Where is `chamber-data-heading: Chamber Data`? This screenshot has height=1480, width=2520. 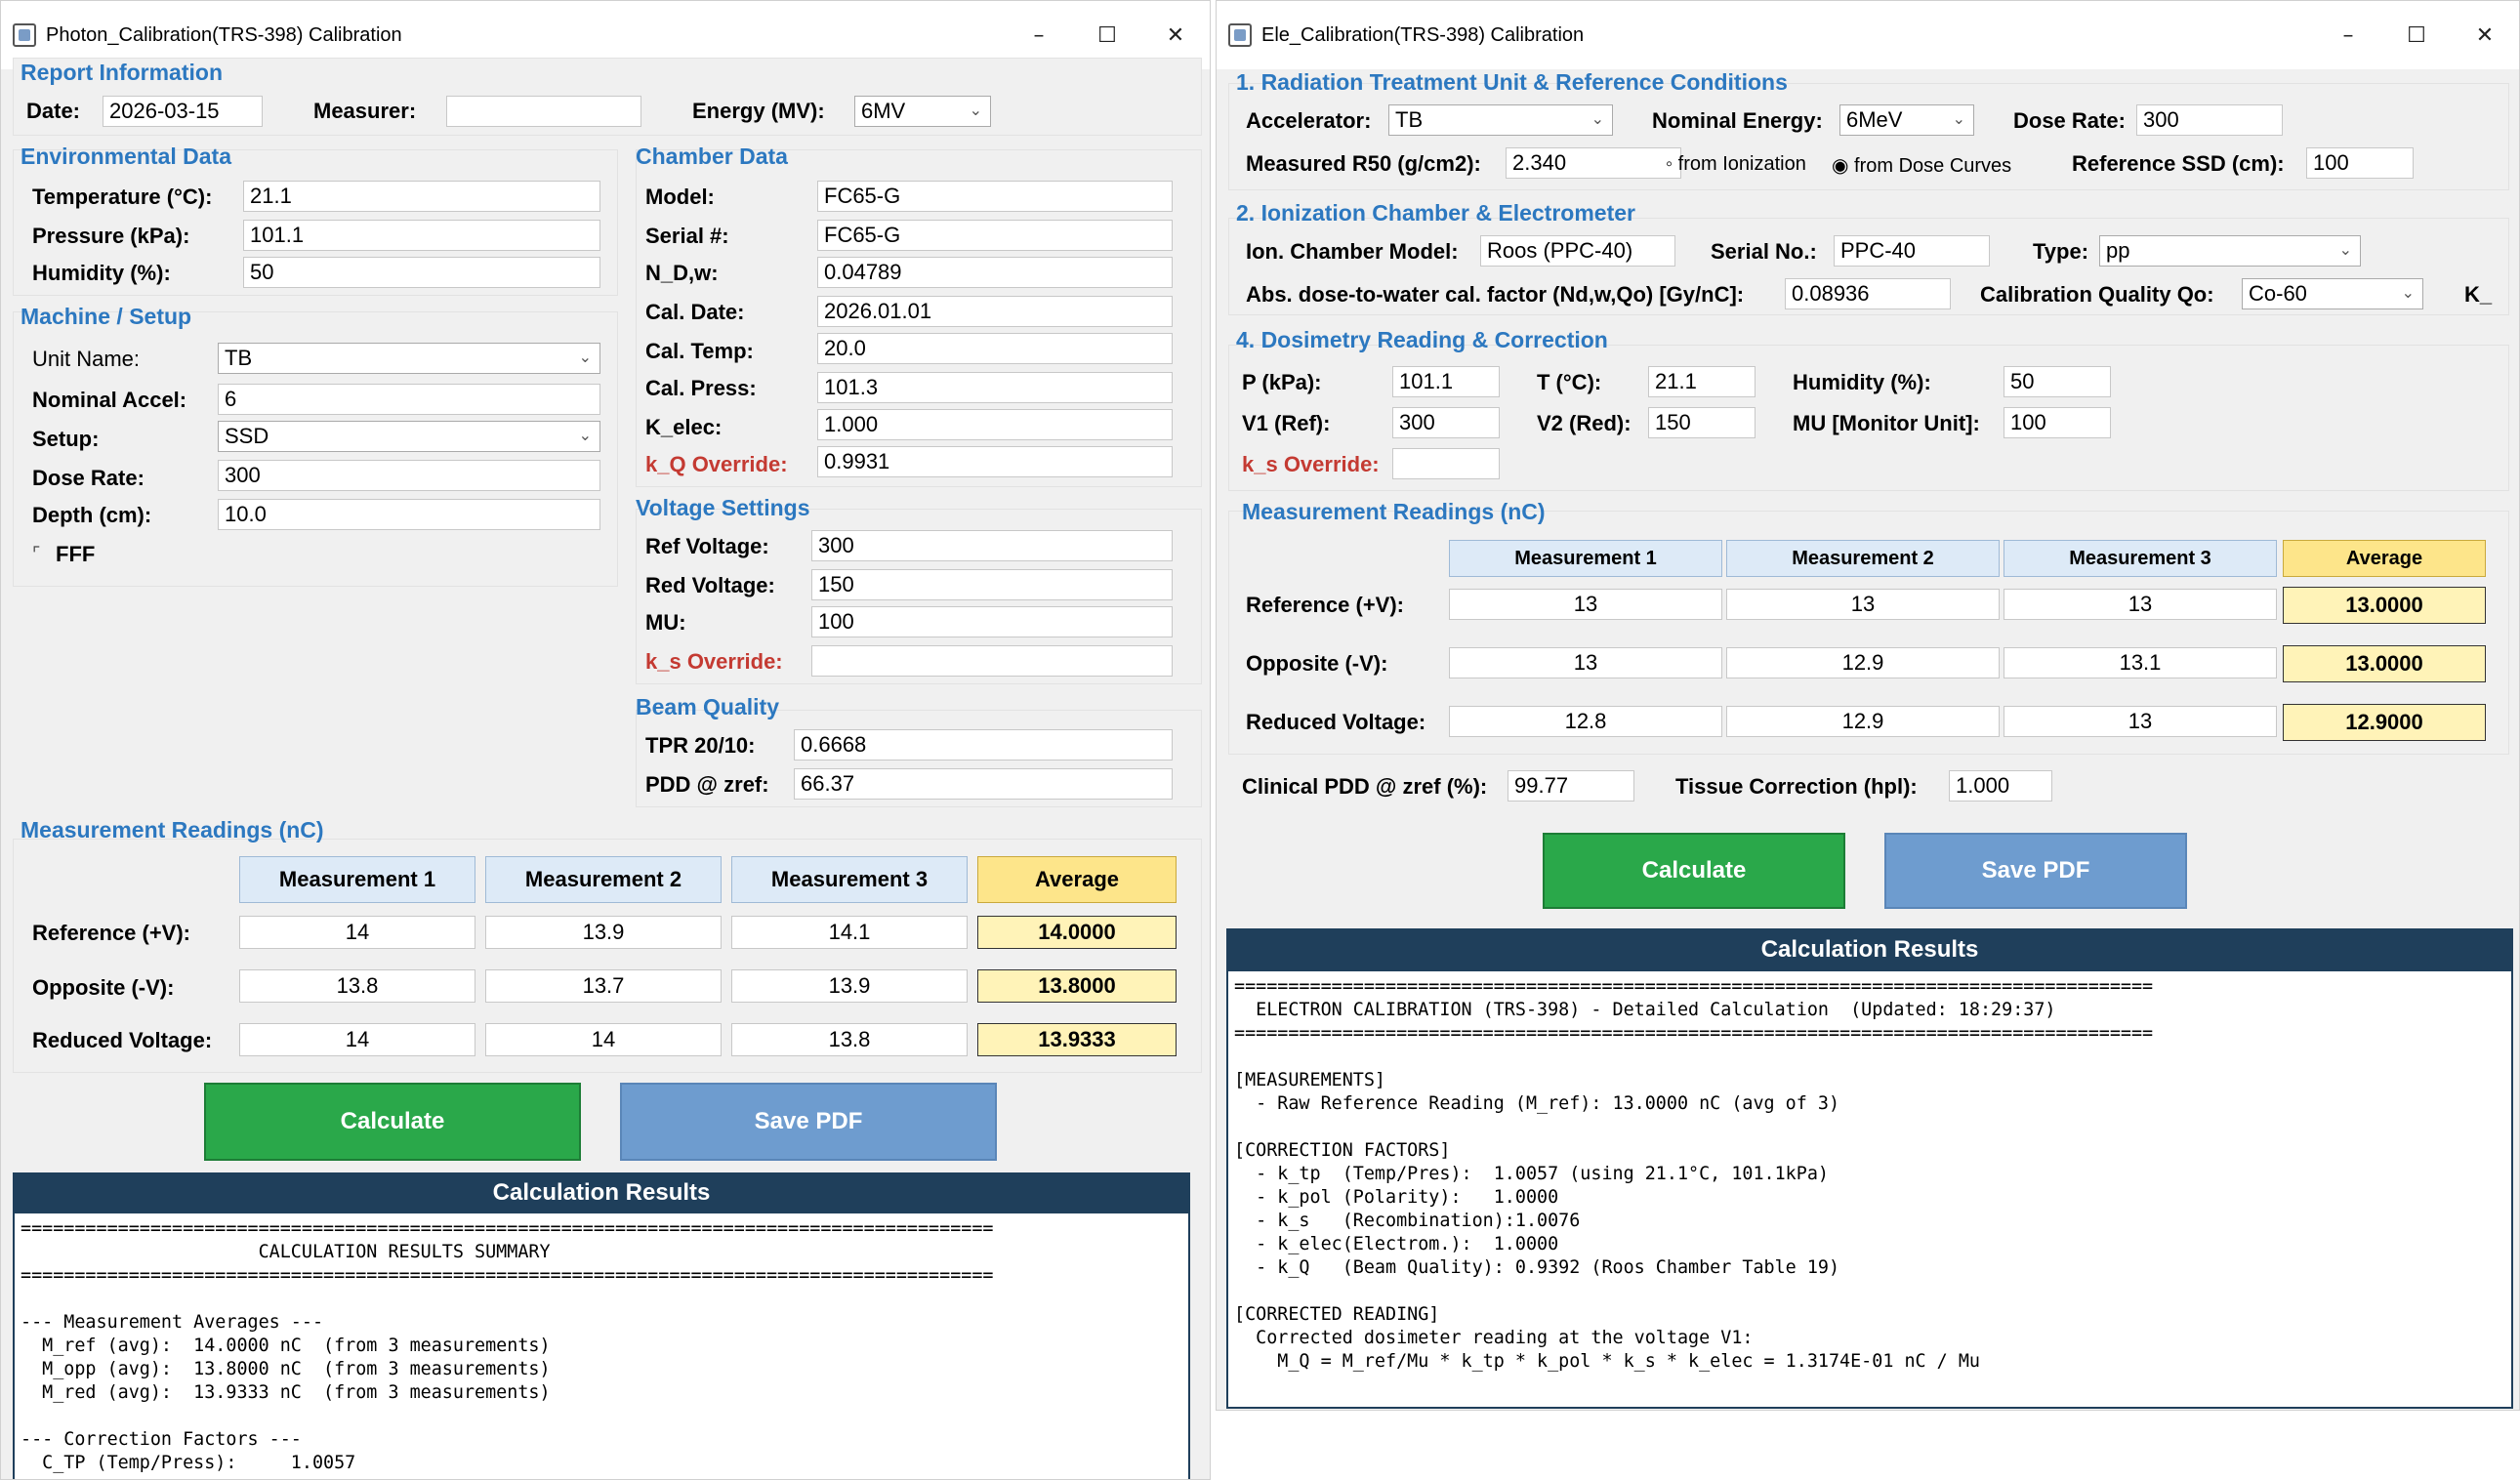
chamber-data-heading: Chamber Data is located at coordinates (712, 156).